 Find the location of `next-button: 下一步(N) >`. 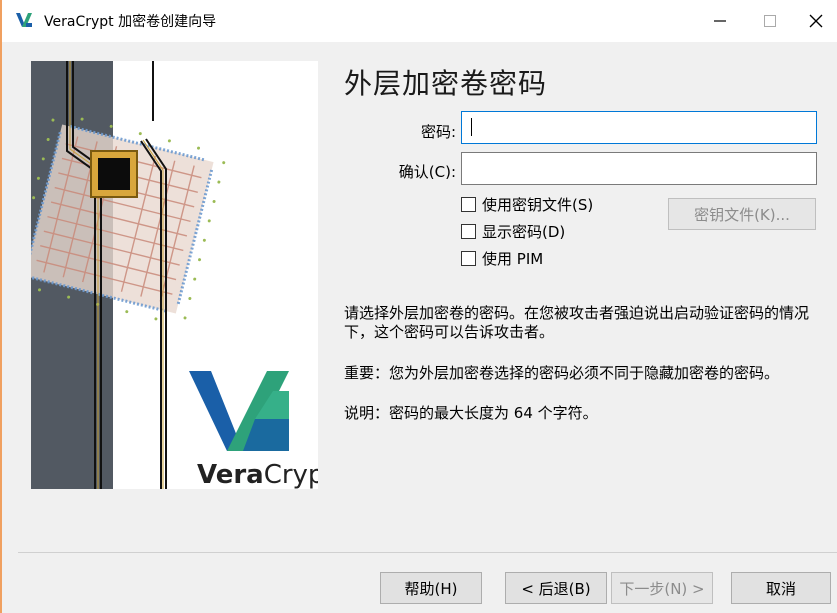

next-button: 下一步(N) > is located at coordinates (662, 588).